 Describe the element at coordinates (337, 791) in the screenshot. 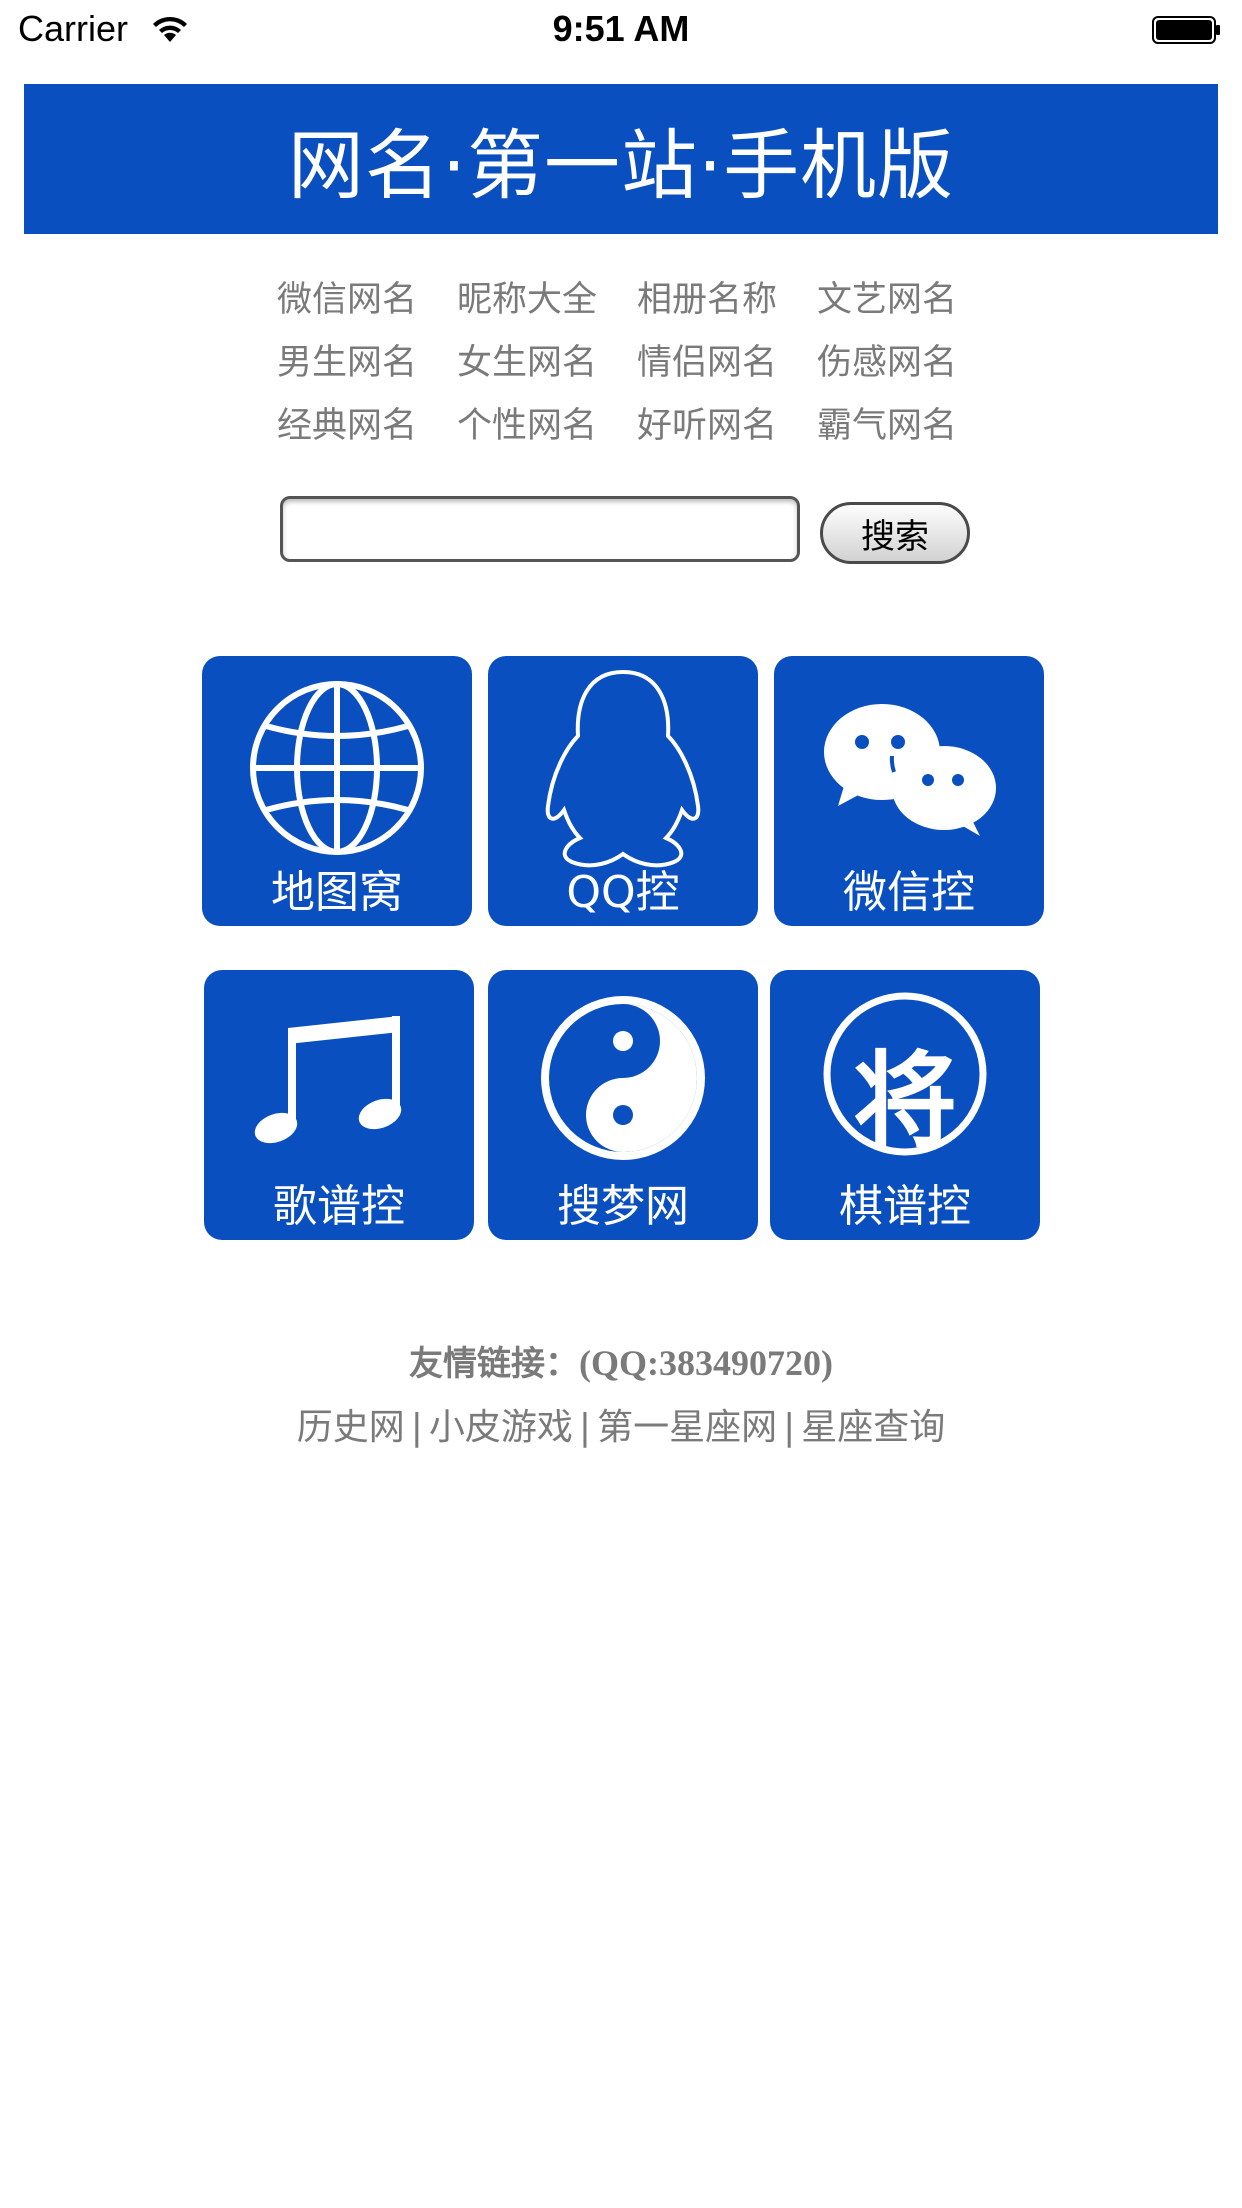

I see `tile-ditu: 地图窝` at that location.